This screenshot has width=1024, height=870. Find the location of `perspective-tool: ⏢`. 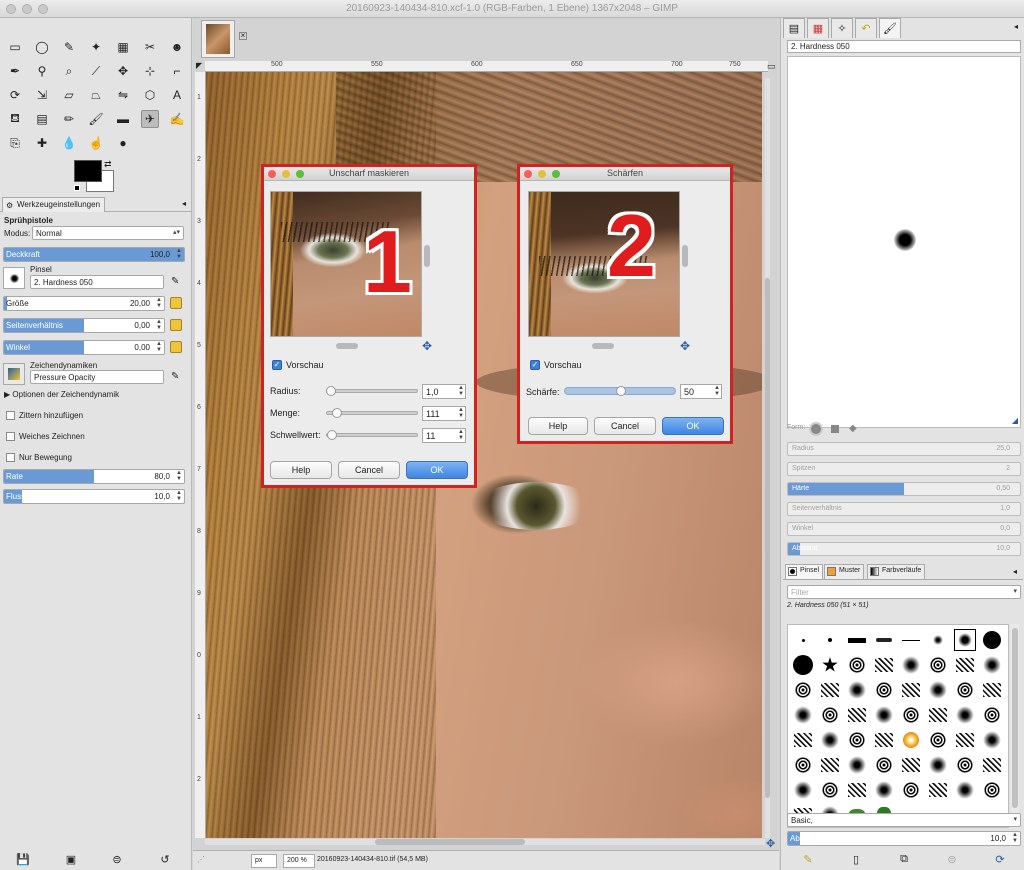

perspective-tool: ⏢ is located at coordinates (96, 95).